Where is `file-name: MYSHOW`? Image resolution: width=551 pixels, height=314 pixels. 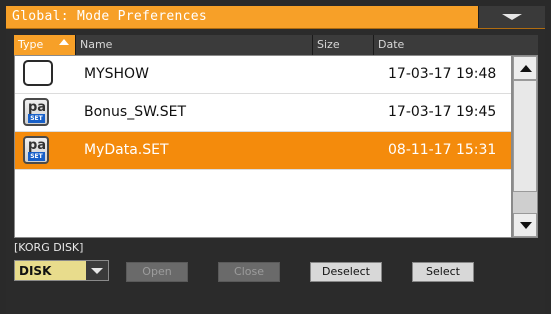
file-name: MYSHOW is located at coordinates (116, 74).